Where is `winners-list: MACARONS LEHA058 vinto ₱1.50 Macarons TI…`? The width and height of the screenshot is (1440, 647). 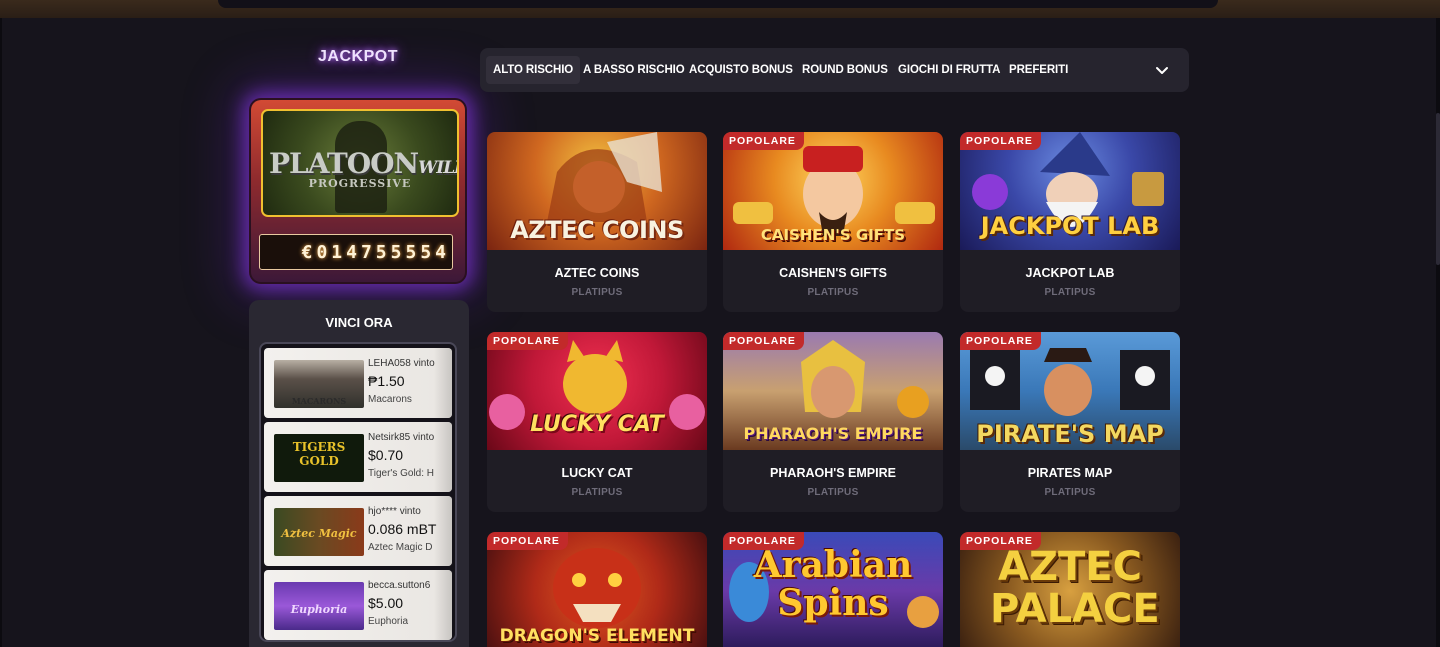 winners-list: MACARONS LEHA058 vinto ₱1.50 Macarons TI… is located at coordinates (358, 492).